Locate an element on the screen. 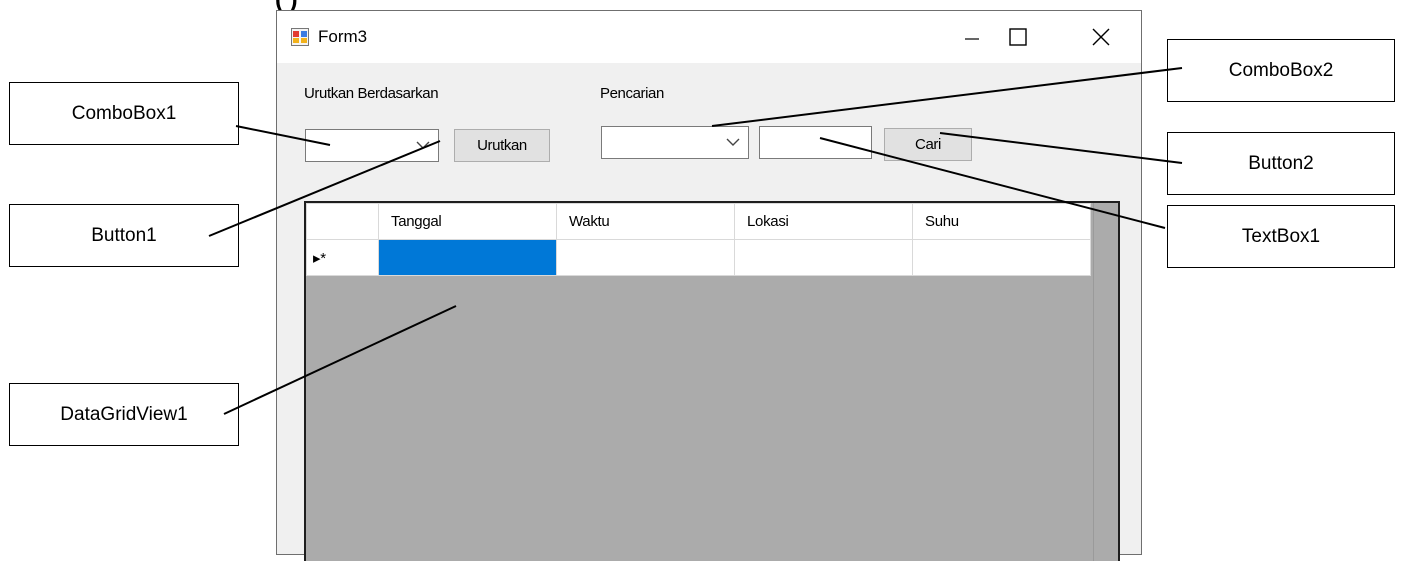 The image size is (1401, 561). leader-textbox1 is located at coordinates (992, 183).